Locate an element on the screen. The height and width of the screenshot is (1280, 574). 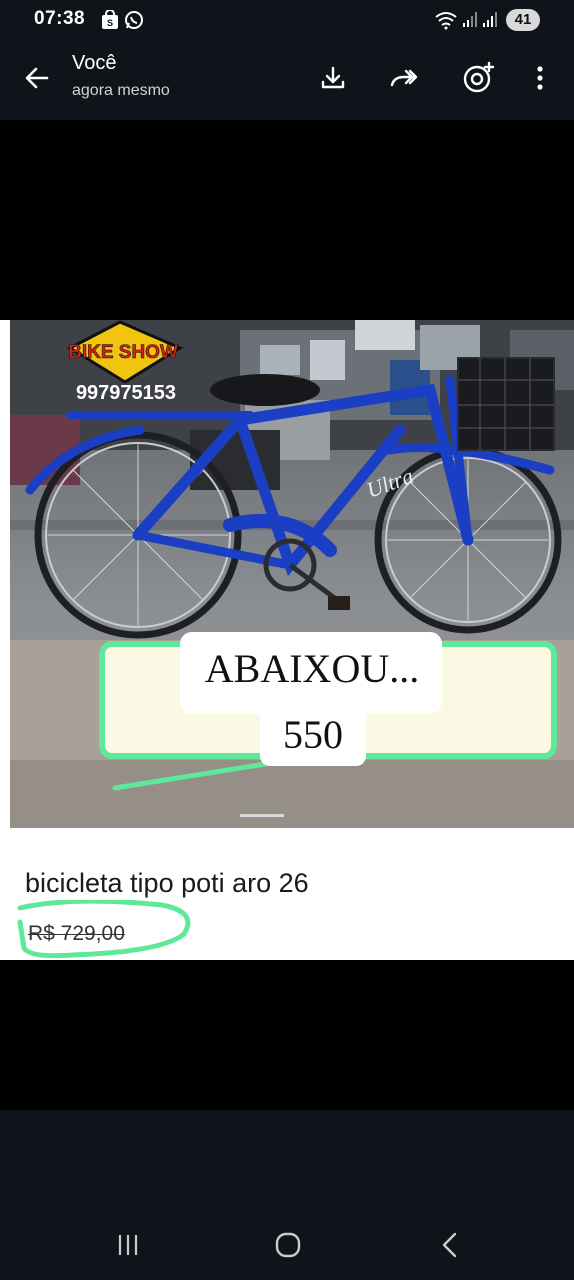
chat-subtitle: agora mesmo is located at coordinates (121, 90).